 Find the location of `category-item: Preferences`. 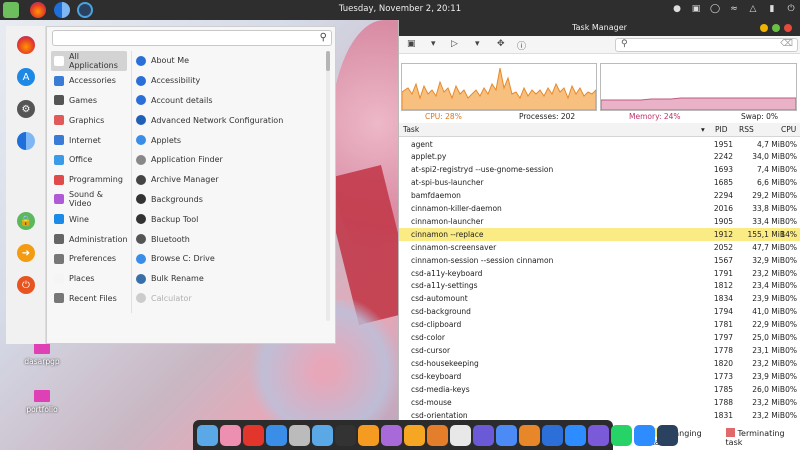

category-item: Preferences is located at coordinates (89, 259).